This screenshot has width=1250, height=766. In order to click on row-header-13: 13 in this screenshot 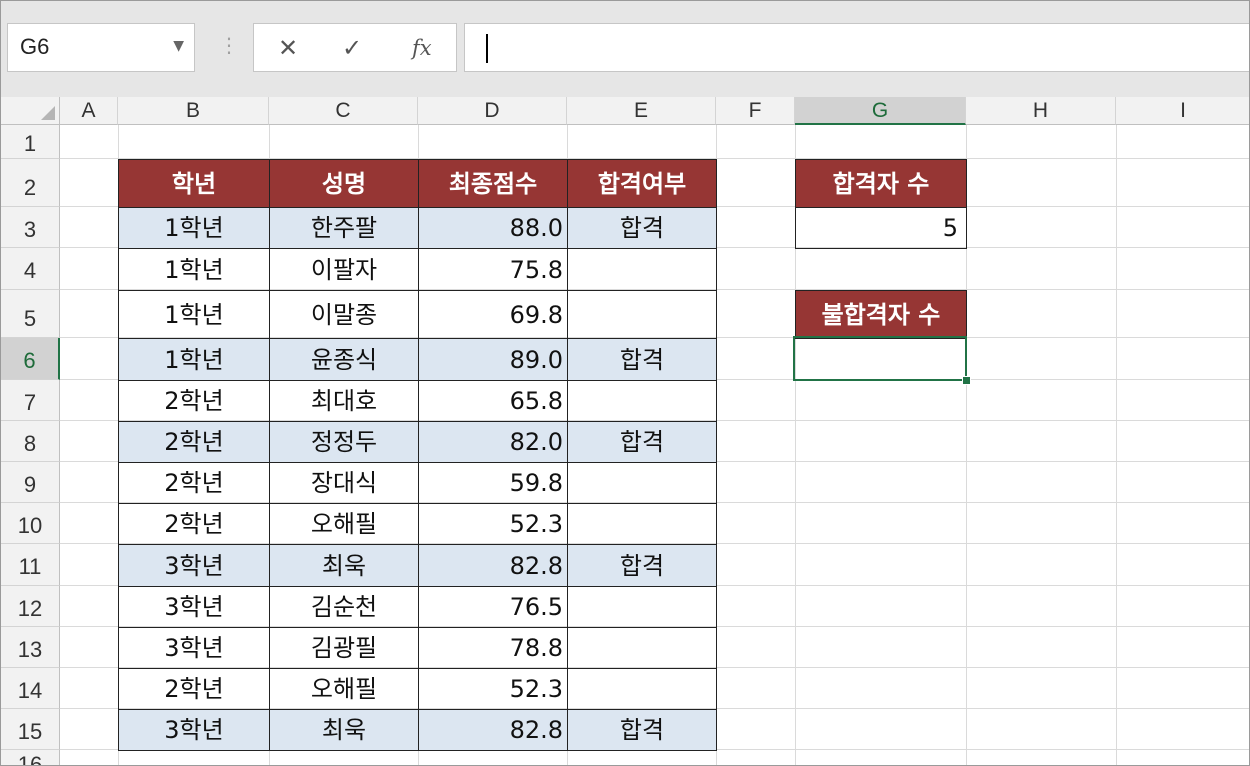, I will do `click(30, 647)`.